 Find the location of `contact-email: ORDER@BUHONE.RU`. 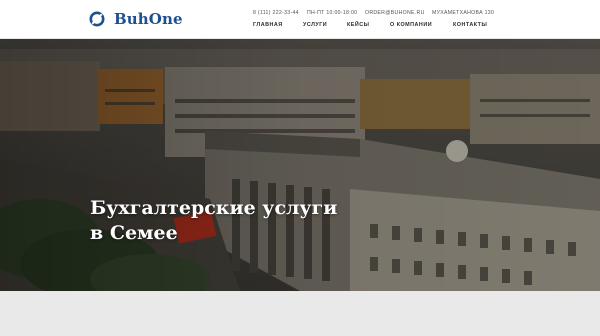

contact-email: ORDER@BUHONE.RU is located at coordinates (395, 14).